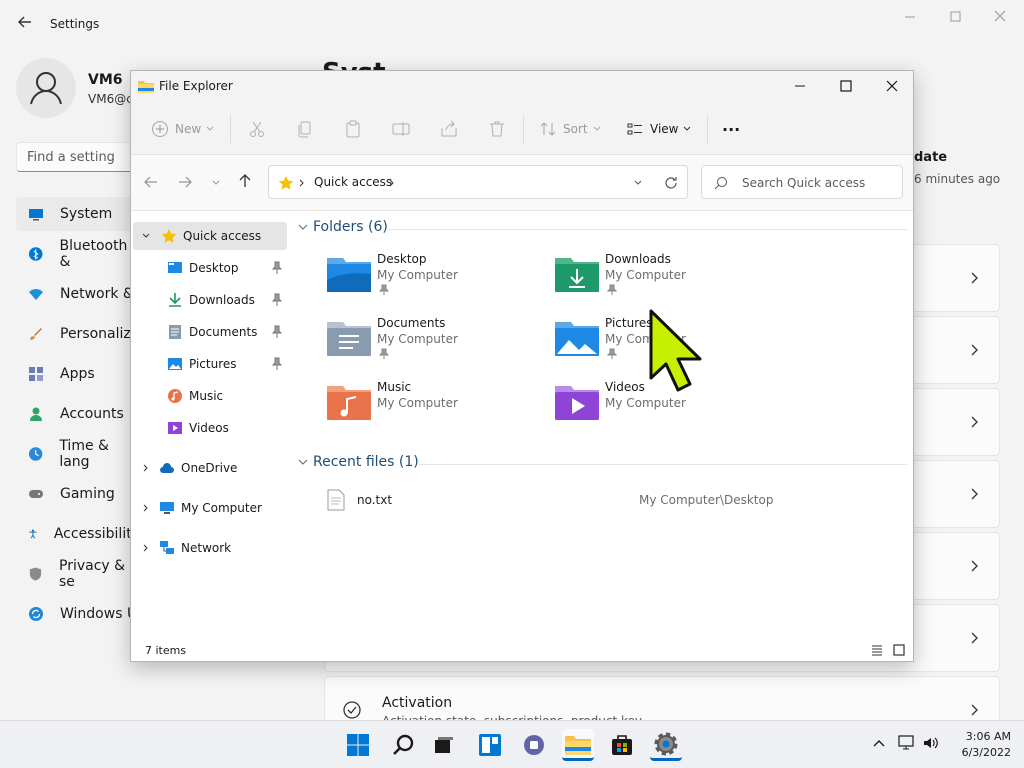 The height and width of the screenshot is (768, 1024). What do you see at coordinates (78, 614) in the screenshot?
I see `nav-item-windows-update: Windows U` at bounding box center [78, 614].